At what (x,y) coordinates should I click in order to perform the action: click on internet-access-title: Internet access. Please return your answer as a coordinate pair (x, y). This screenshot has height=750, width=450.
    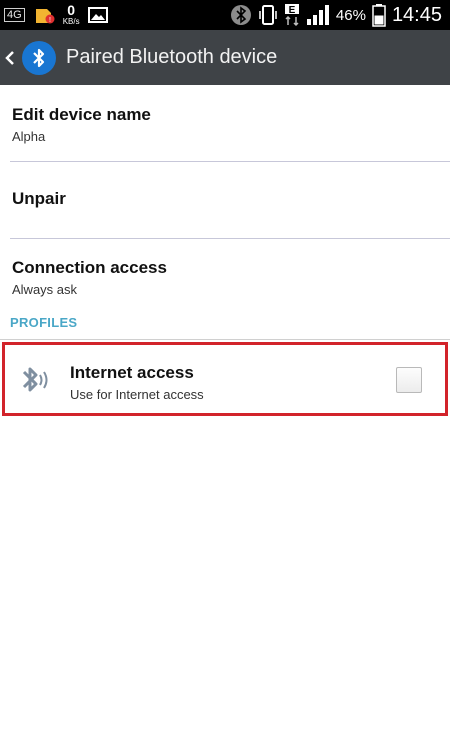
    Looking at the image, I should click on (132, 372).